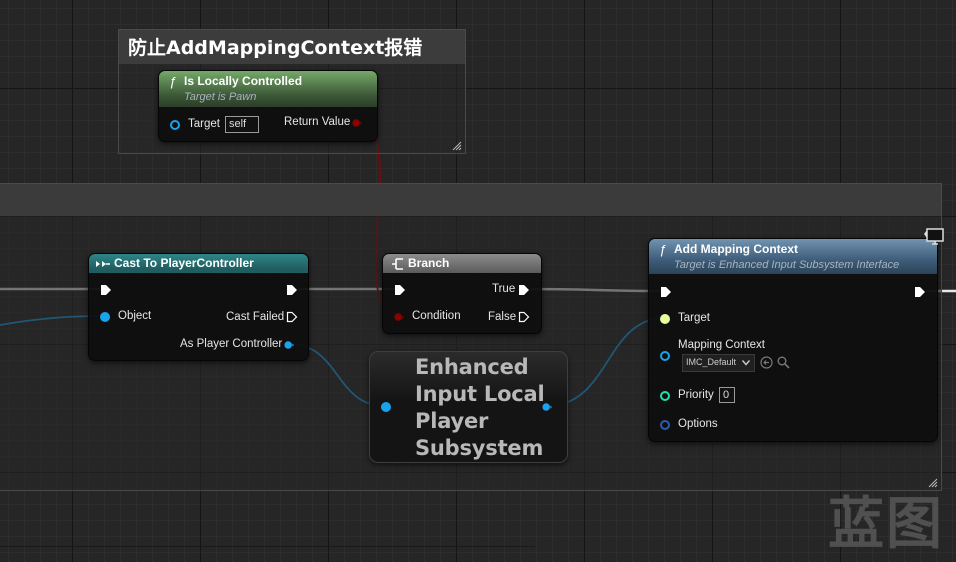  What do you see at coordinates (470, 200) in the screenshot?
I see `comment-title-main` at bounding box center [470, 200].